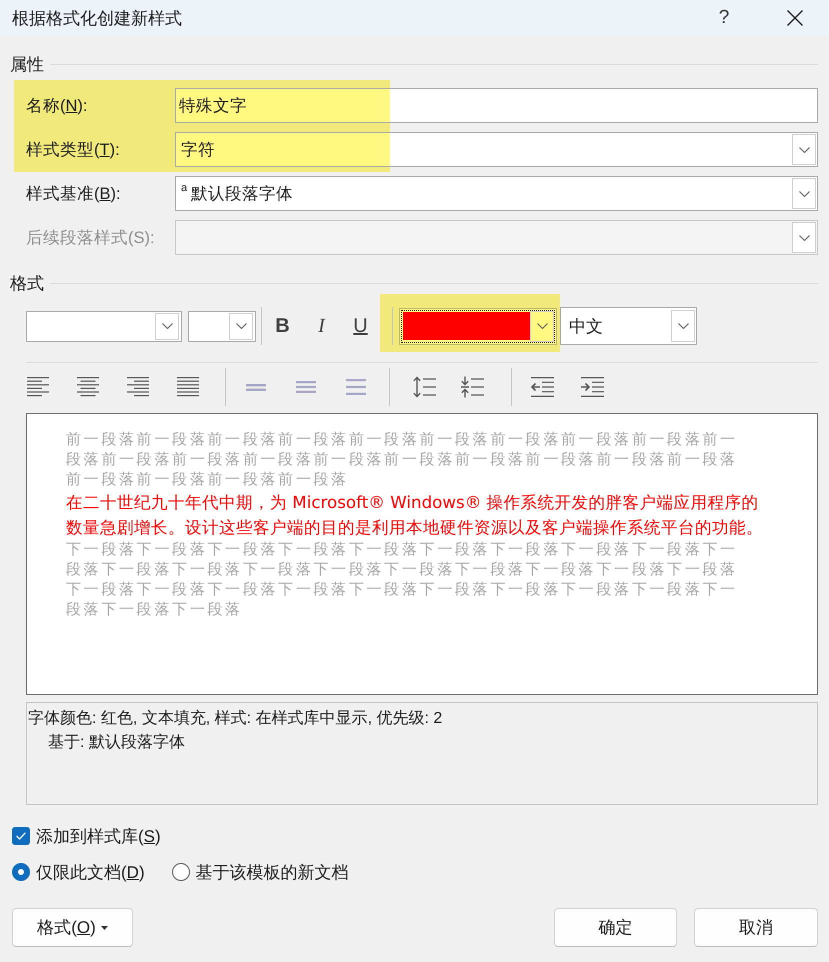 This screenshot has width=829, height=962. What do you see at coordinates (90, 872) in the screenshot?
I see `radio-label: 仅限此文档(D)` at bounding box center [90, 872].